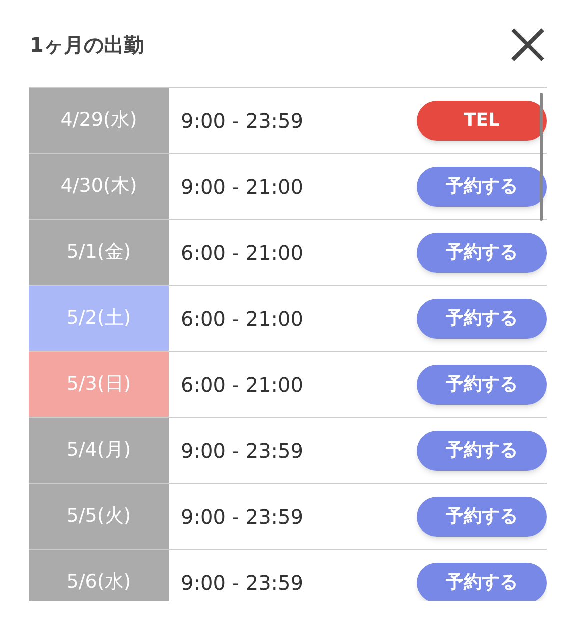 The width and height of the screenshot is (576, 632). What do you see at coordinates (99, 384) in the screenshot?
I see `date-cell: 5/3(日)` at bounding box center [99, 384].